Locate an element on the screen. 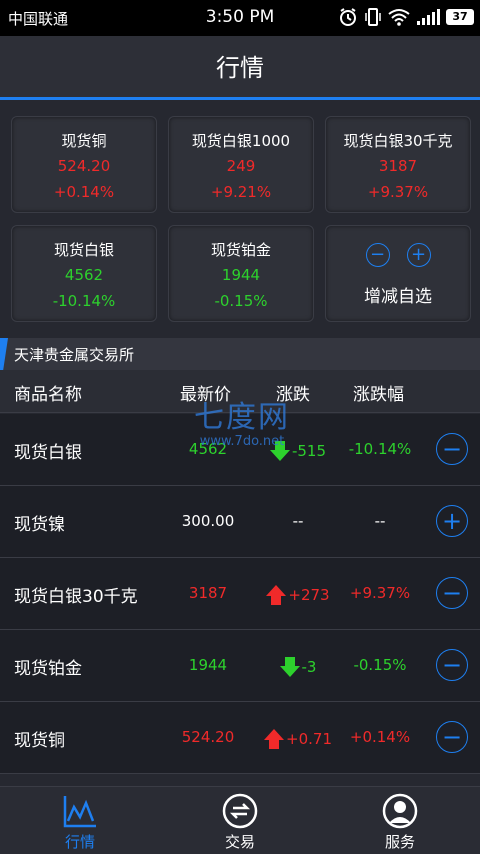 This screenshot has height=854, width=480. plus-circle-icon: + is located at coordinates (418, 255).